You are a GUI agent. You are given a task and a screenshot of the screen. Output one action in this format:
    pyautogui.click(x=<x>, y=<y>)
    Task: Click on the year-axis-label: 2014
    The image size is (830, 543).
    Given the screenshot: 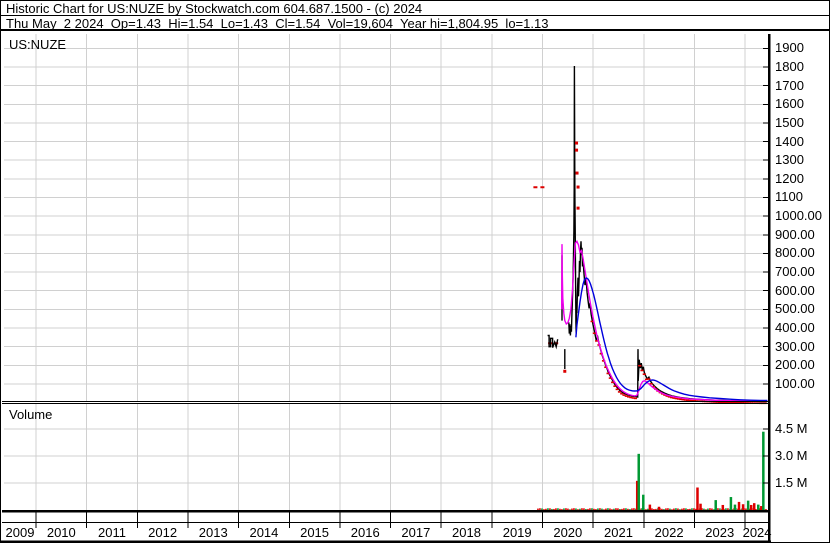 What is the action you would take?
    pyautogui.click(x=264, y=532)
    